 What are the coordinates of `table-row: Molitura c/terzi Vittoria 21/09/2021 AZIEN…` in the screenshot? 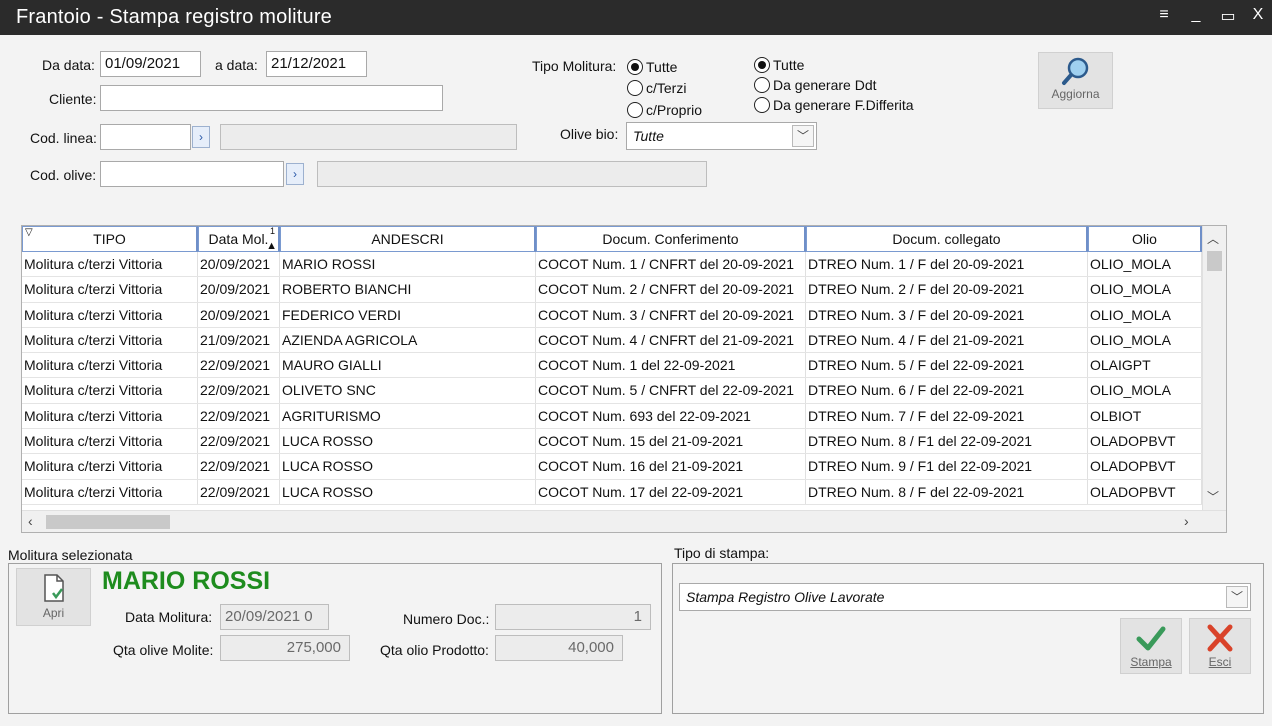 It's located at (612, 340).